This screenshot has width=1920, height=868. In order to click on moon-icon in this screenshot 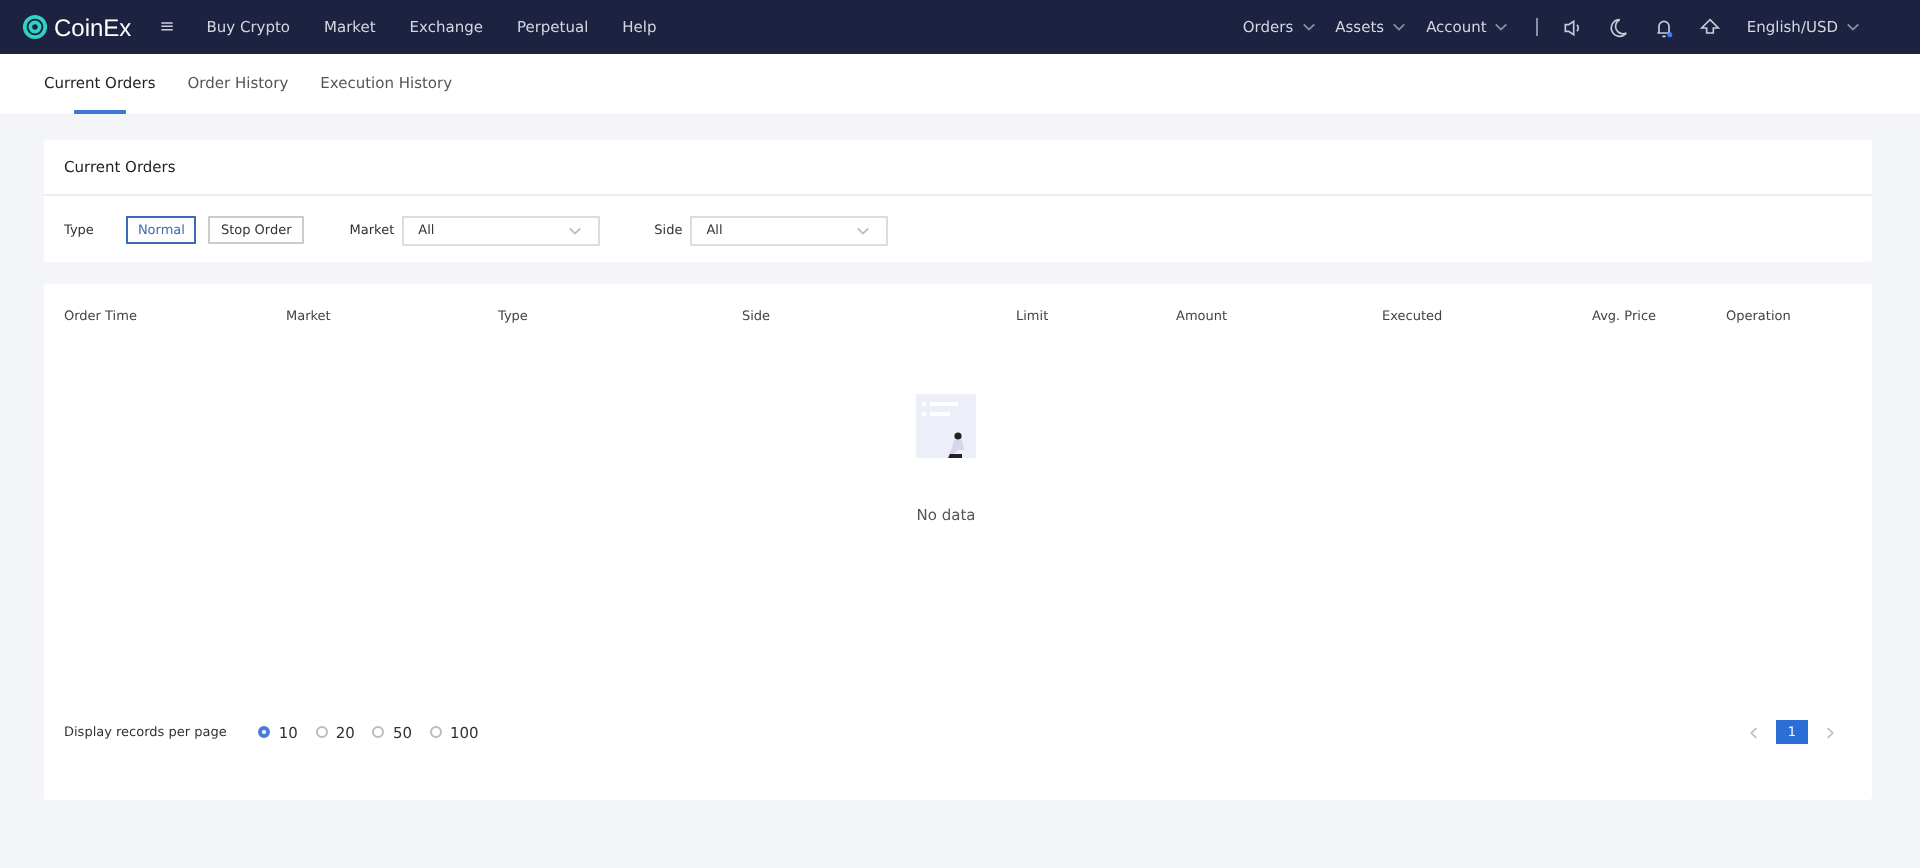, I will do `click(1618, 27)`.